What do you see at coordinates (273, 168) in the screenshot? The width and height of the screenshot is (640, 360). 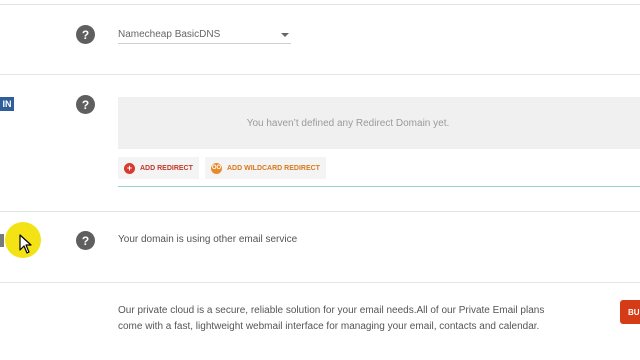 I see `add-wildcard-redirect-label: ADD WILDCARD REDIRECT` at bounding box center [273, 168].